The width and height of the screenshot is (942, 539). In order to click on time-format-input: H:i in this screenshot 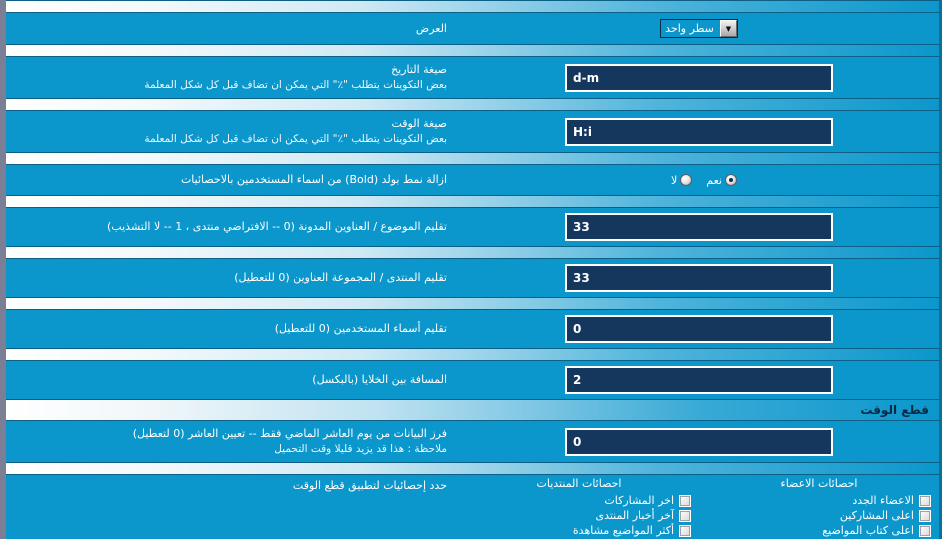, I will do `click(699, 131)`.